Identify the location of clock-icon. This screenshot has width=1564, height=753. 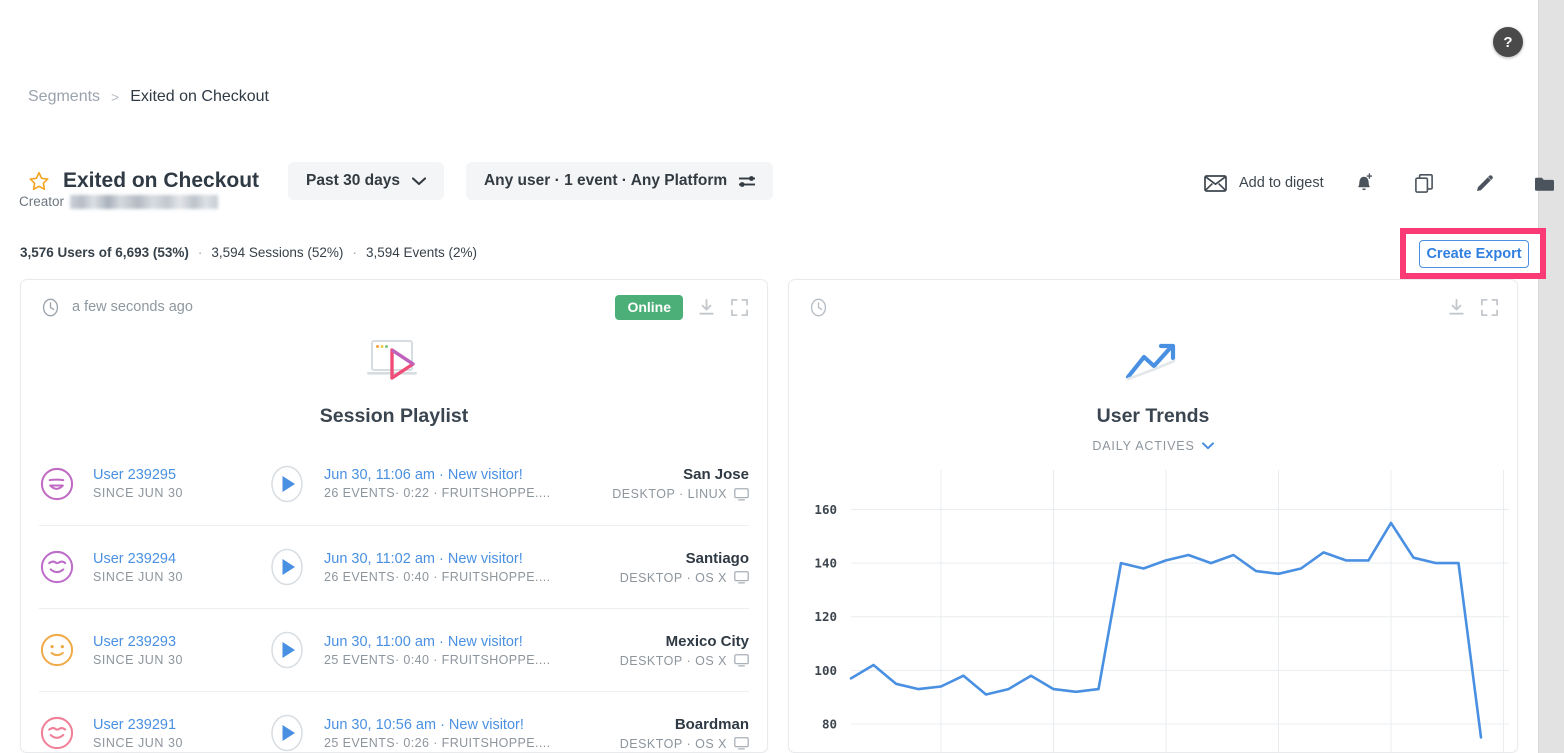
(50, 307).